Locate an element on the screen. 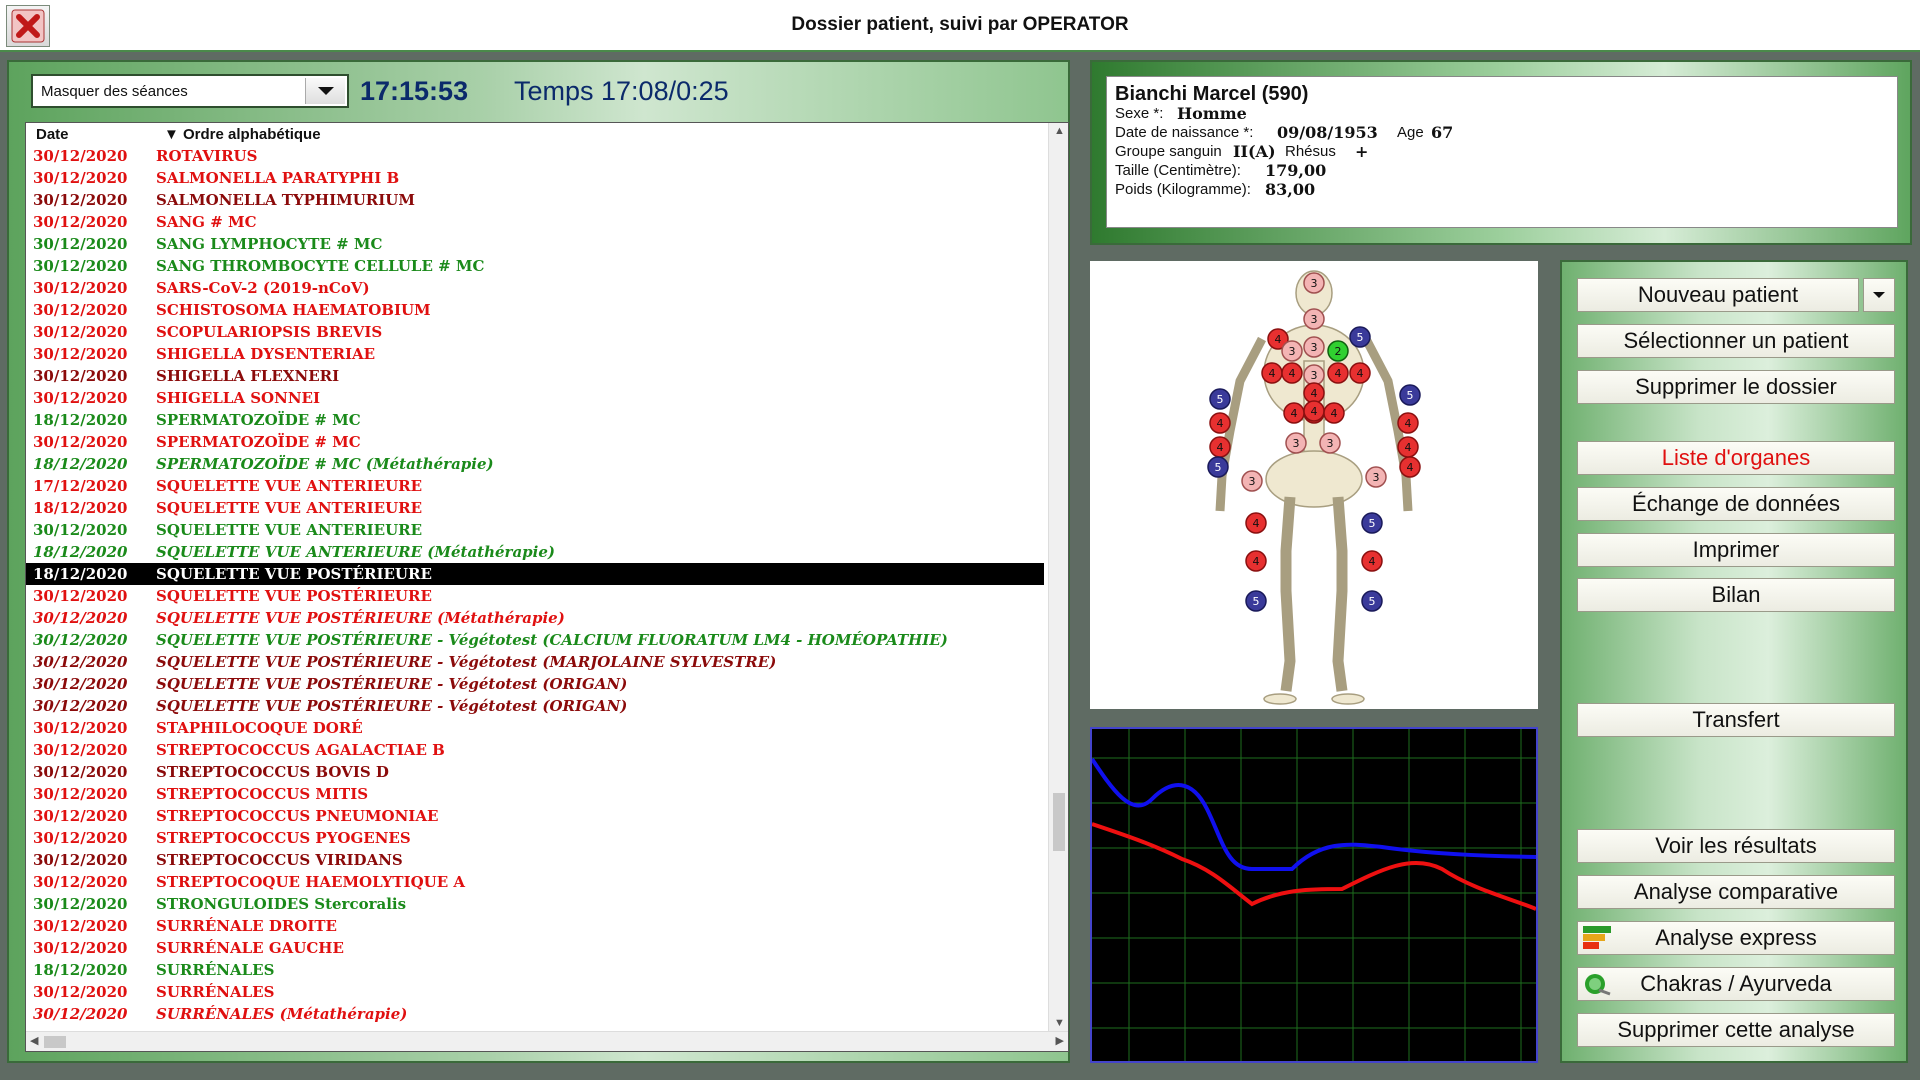 The height and width of the screenshot is (1080, 1920). transfer-button: Transfert is located at coordinates (1736, 720).